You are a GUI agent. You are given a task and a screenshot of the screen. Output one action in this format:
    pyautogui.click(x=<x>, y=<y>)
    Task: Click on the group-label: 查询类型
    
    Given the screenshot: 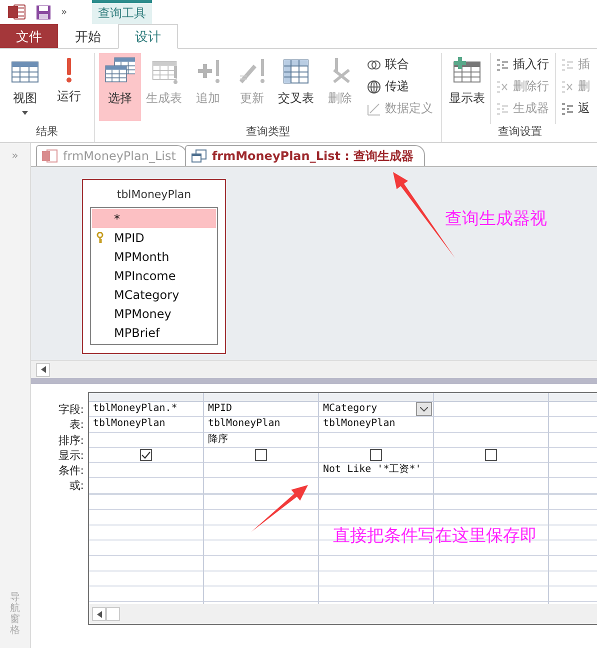 What is the action you would take?
    pyautogui.click(x=268, y=132)
    